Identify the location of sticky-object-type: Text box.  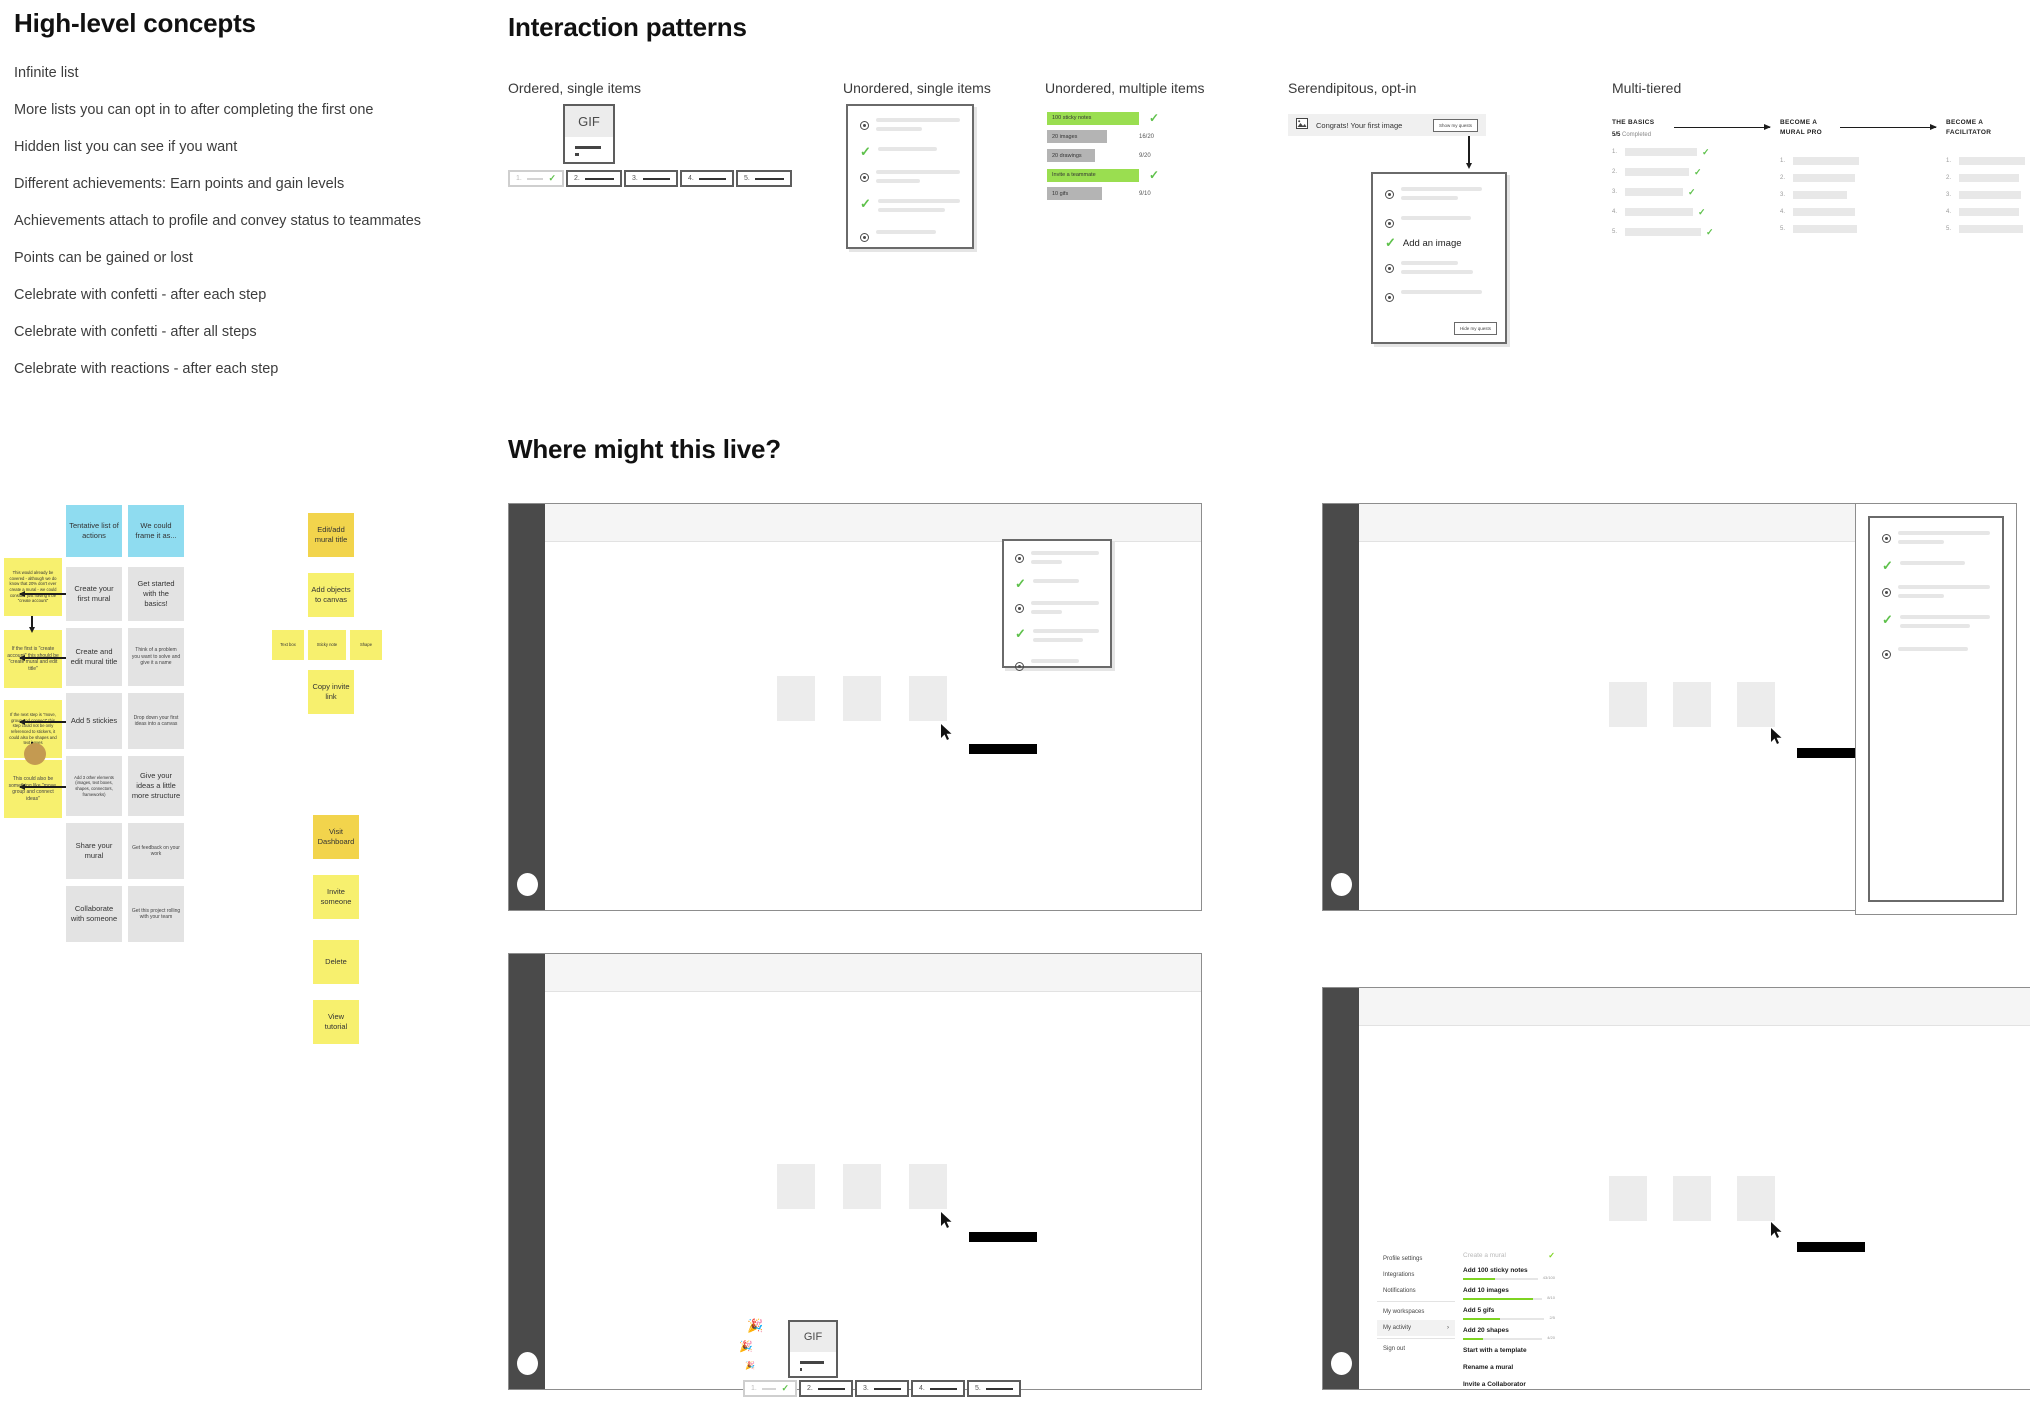
(288, 645).